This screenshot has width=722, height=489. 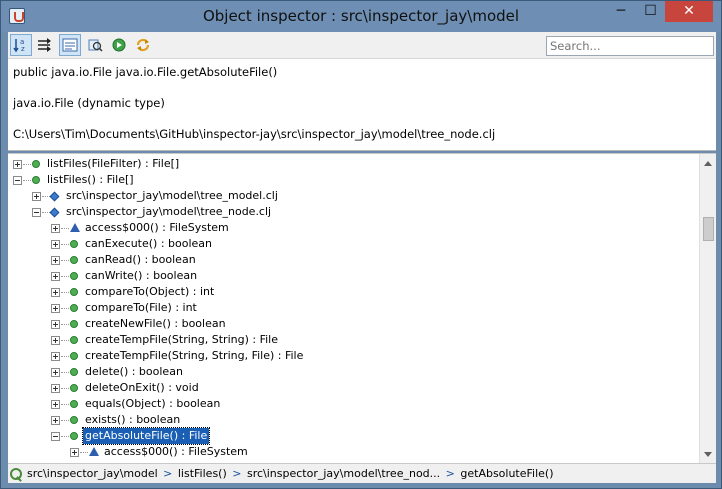 I want to click on tree-row-label: src\inspector_jay\model\tree_node.clj, so click(x=168, y=212).